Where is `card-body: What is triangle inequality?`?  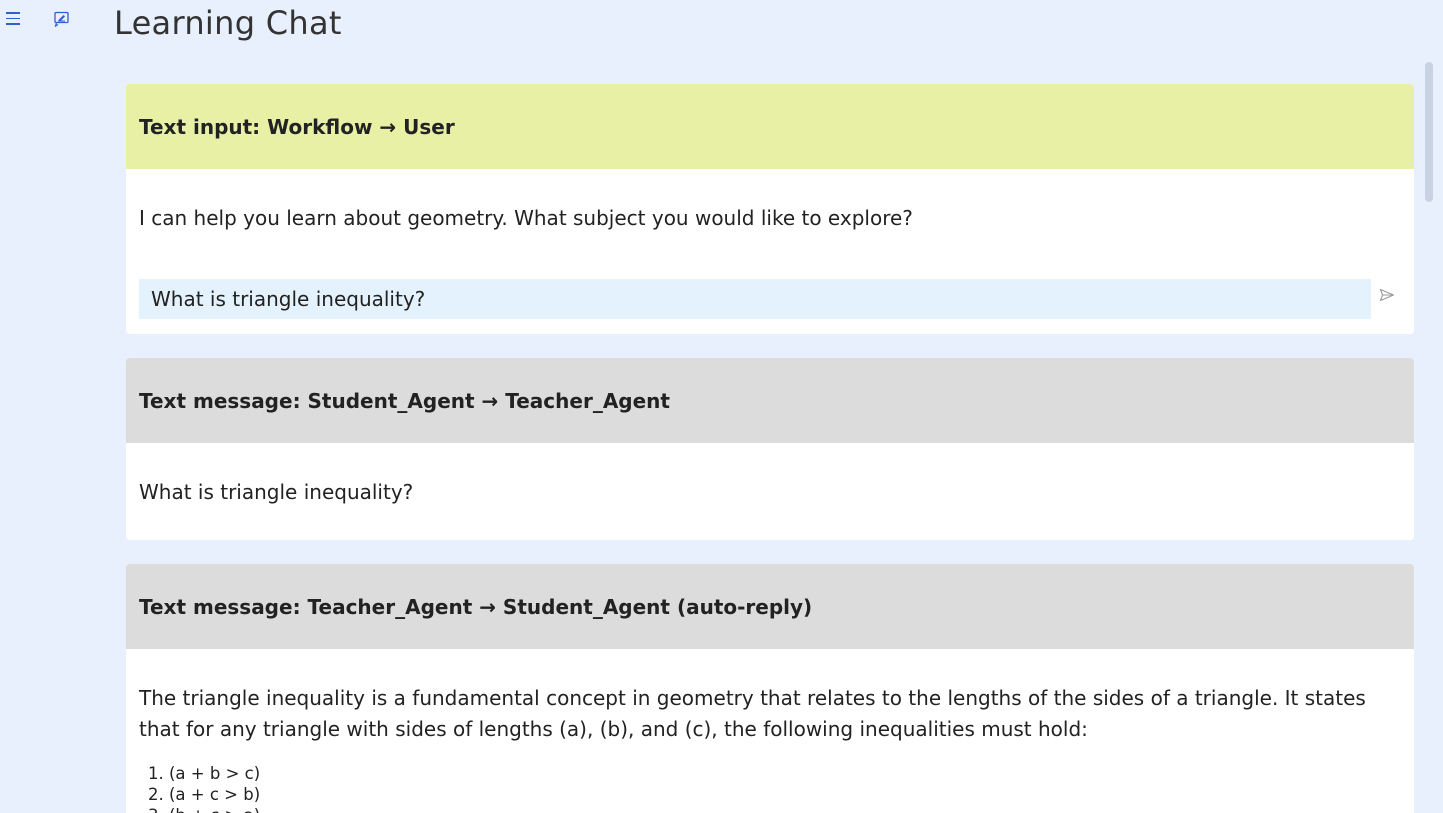
card-body: What is triangle inequality? is located at coordinates (770, 491).